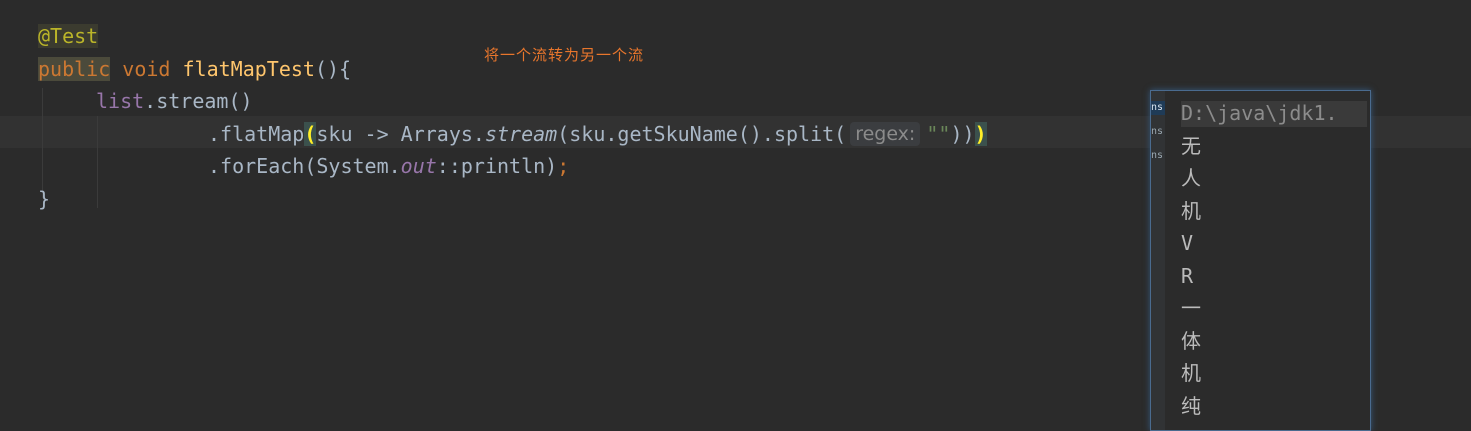  What do you see at coordinates (1191, 178) in the screenshot?
I see `console-line: 人` at bounding box center [1191, 178].